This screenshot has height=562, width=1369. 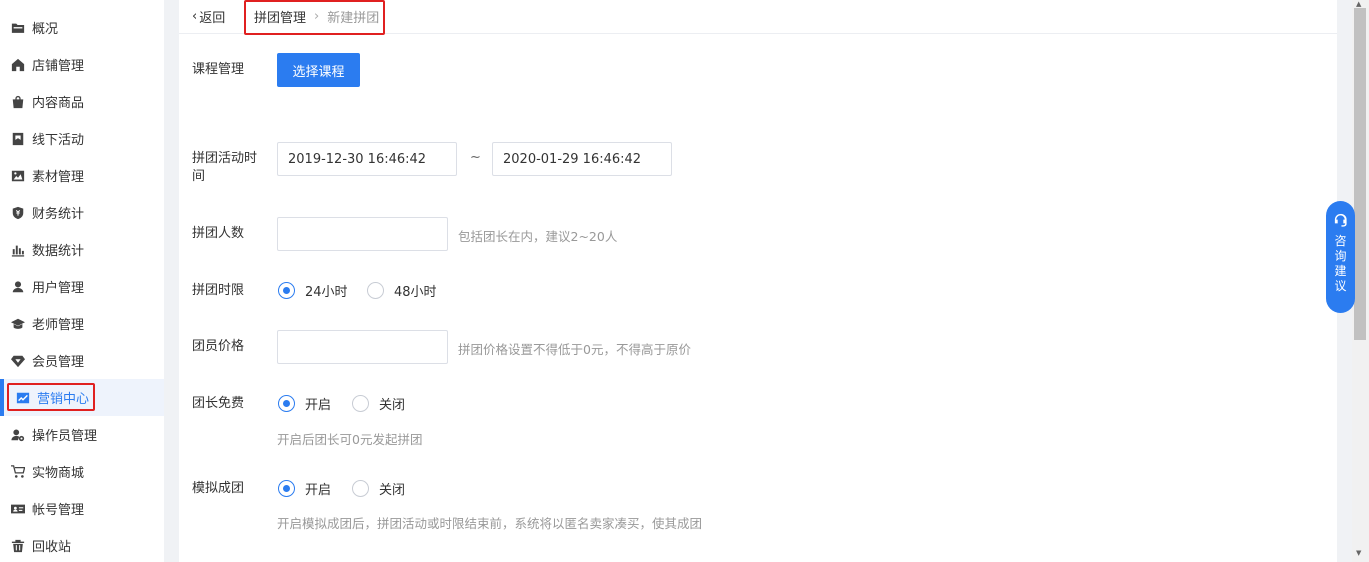 I want to click on member-price-label: 团员价格, so click(x=218, y=346).